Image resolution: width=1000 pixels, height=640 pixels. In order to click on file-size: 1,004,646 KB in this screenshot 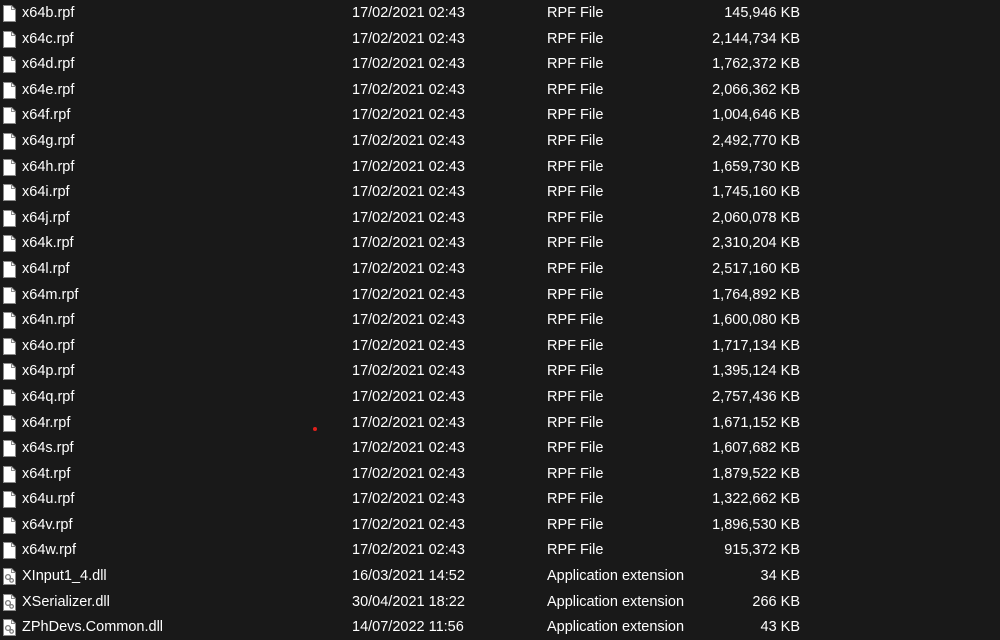, I will do `click(756, 115)`.